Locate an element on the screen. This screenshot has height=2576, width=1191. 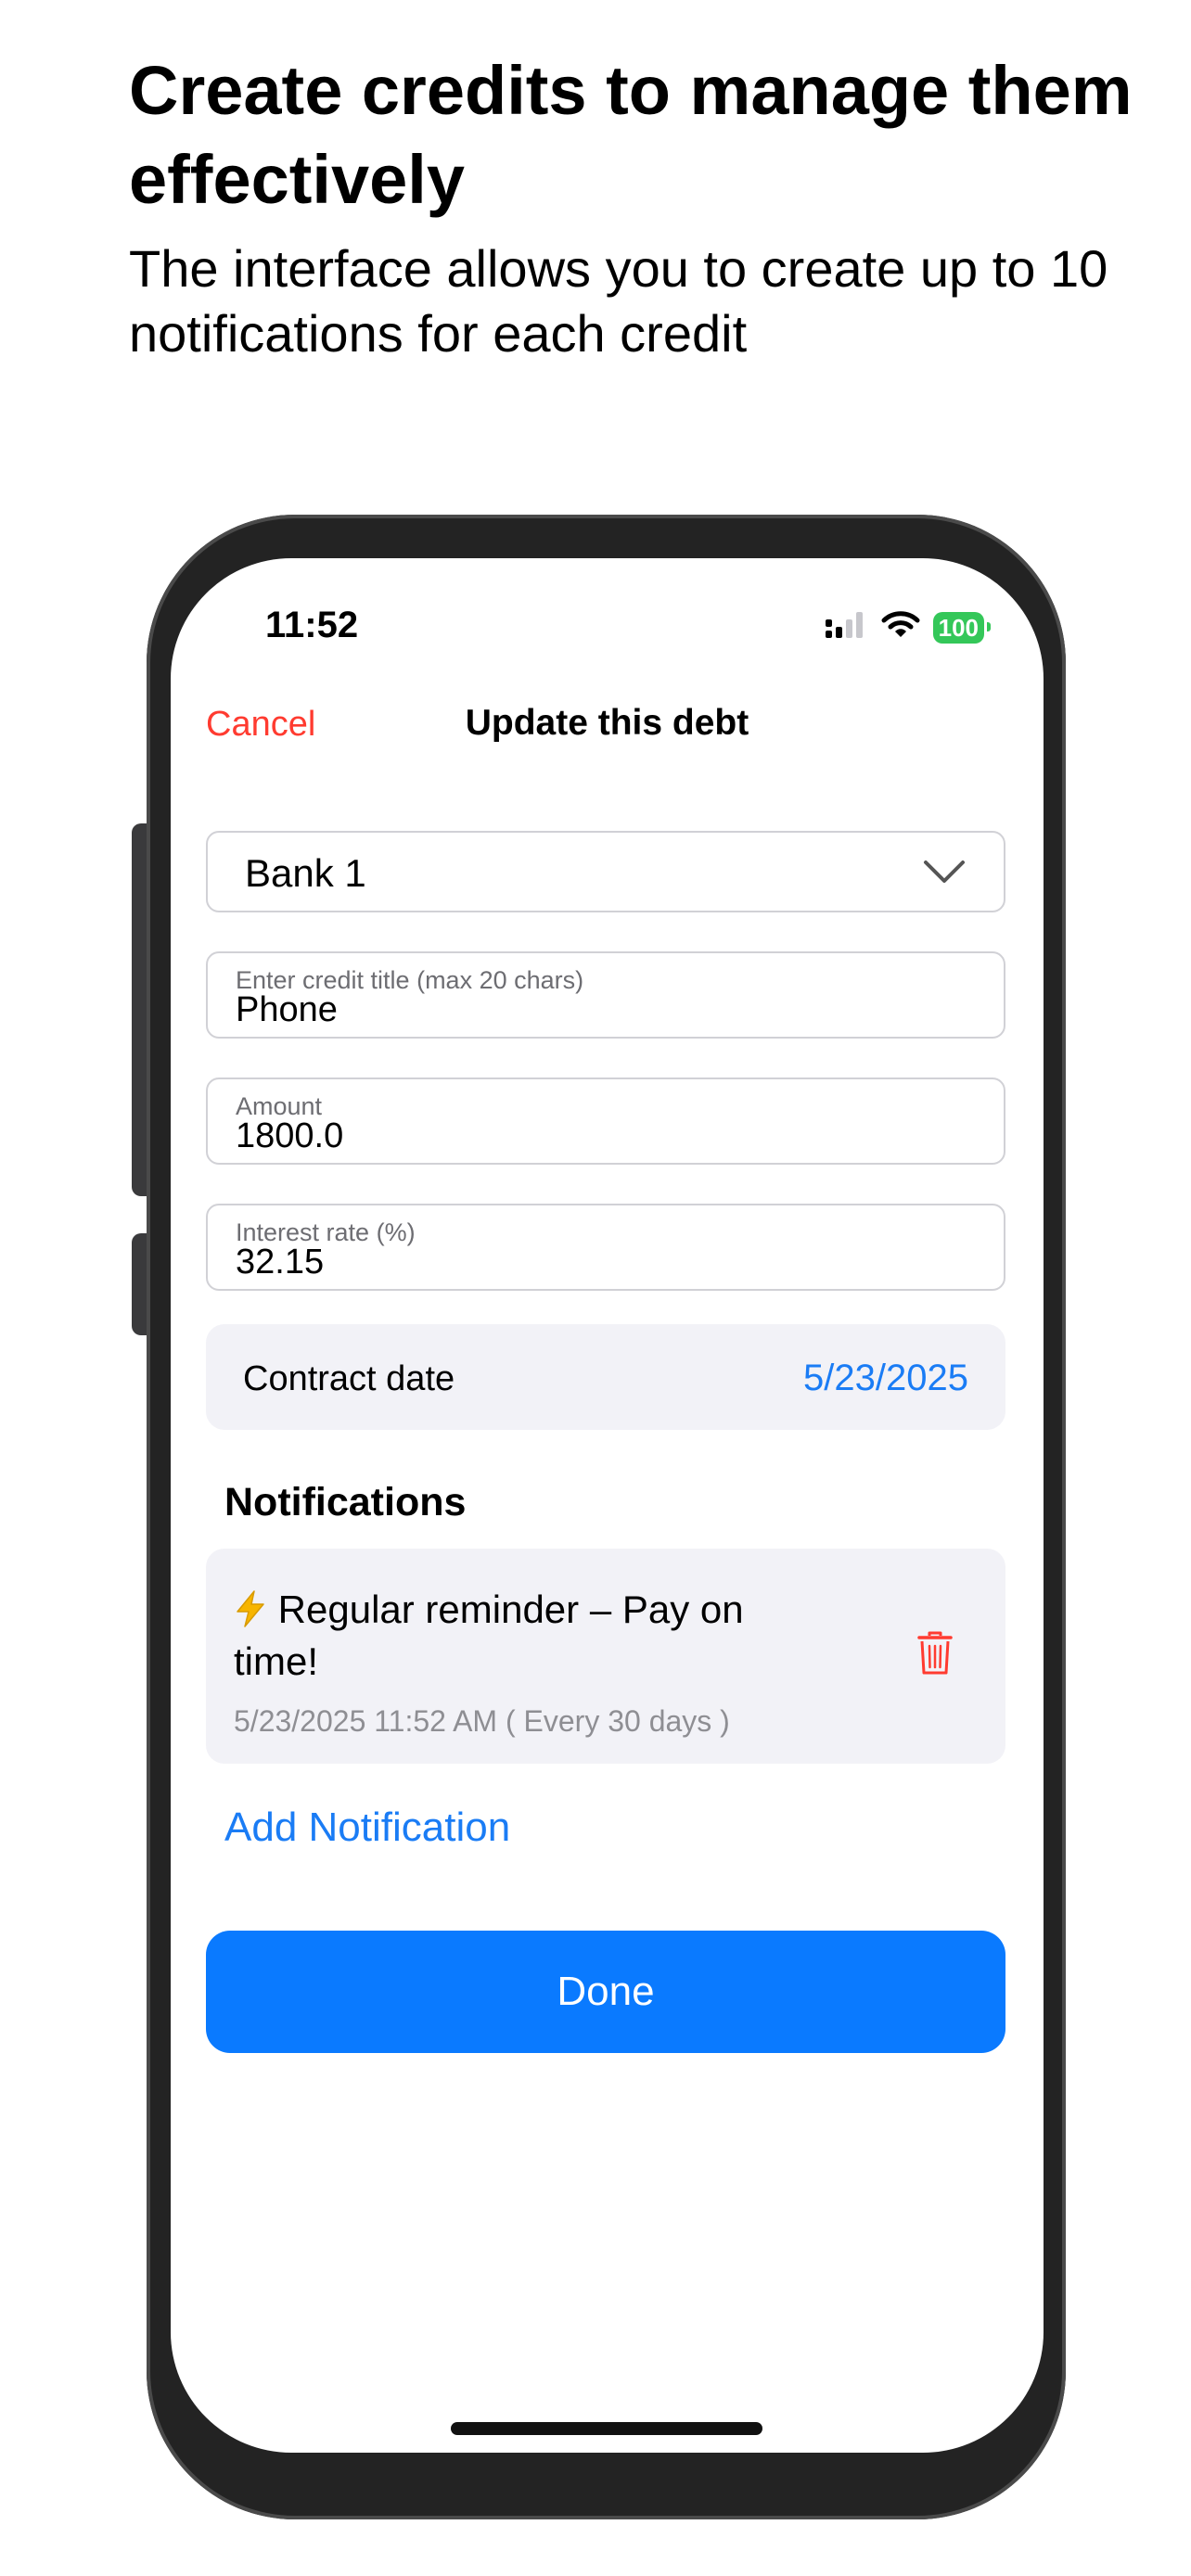
notification-title: Regular reminder – Pay on time! is located at coordinates (489, 1635).